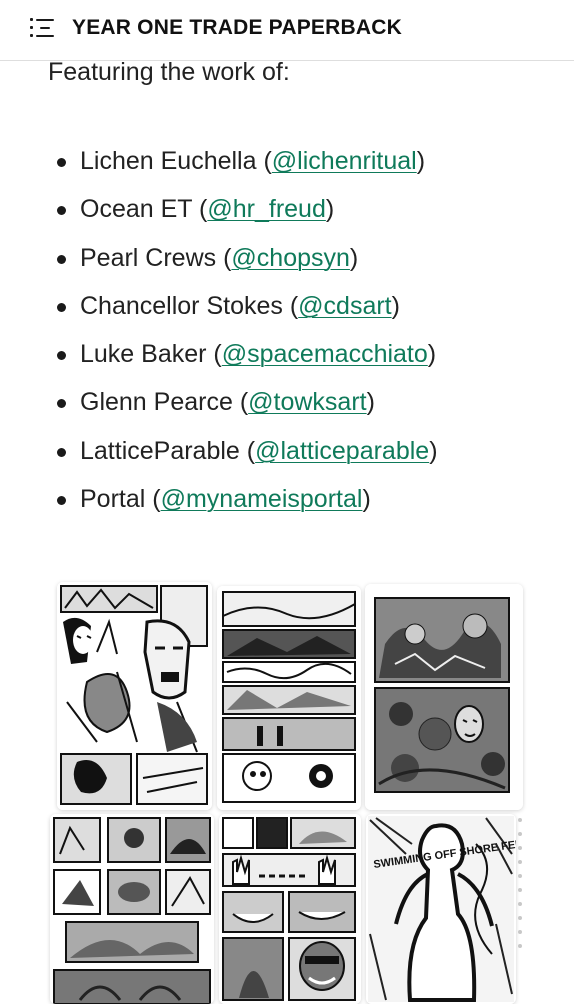 The image size is (574, 1004). I want to click on list-item: Glenn Pearce (@towksart), so click(287, 405).